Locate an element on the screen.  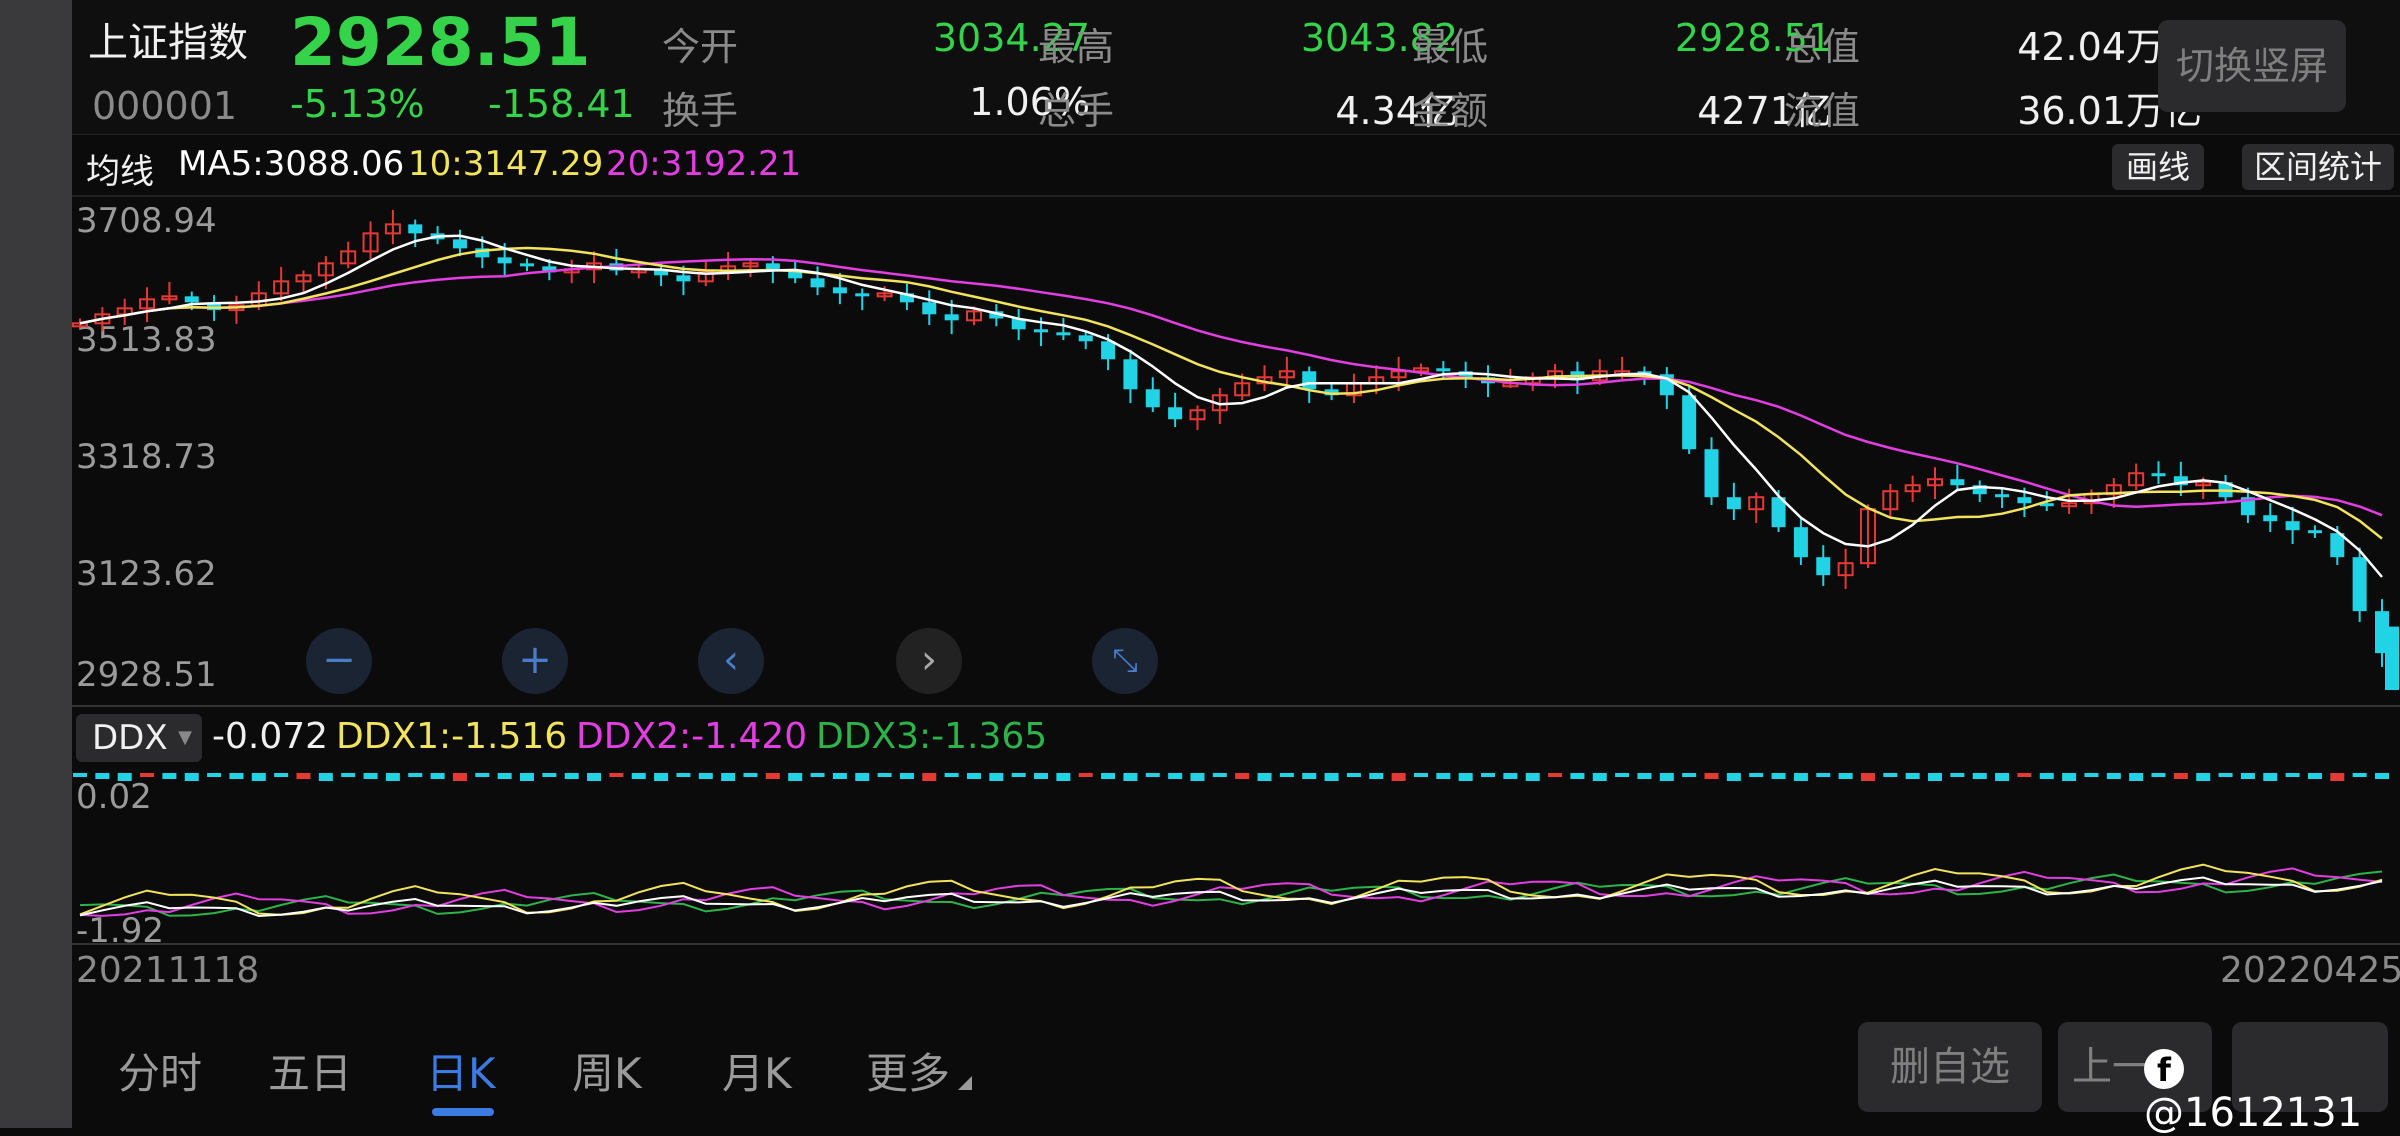
tab-monthly-k: 月K is located at coordinates (757, 1070).